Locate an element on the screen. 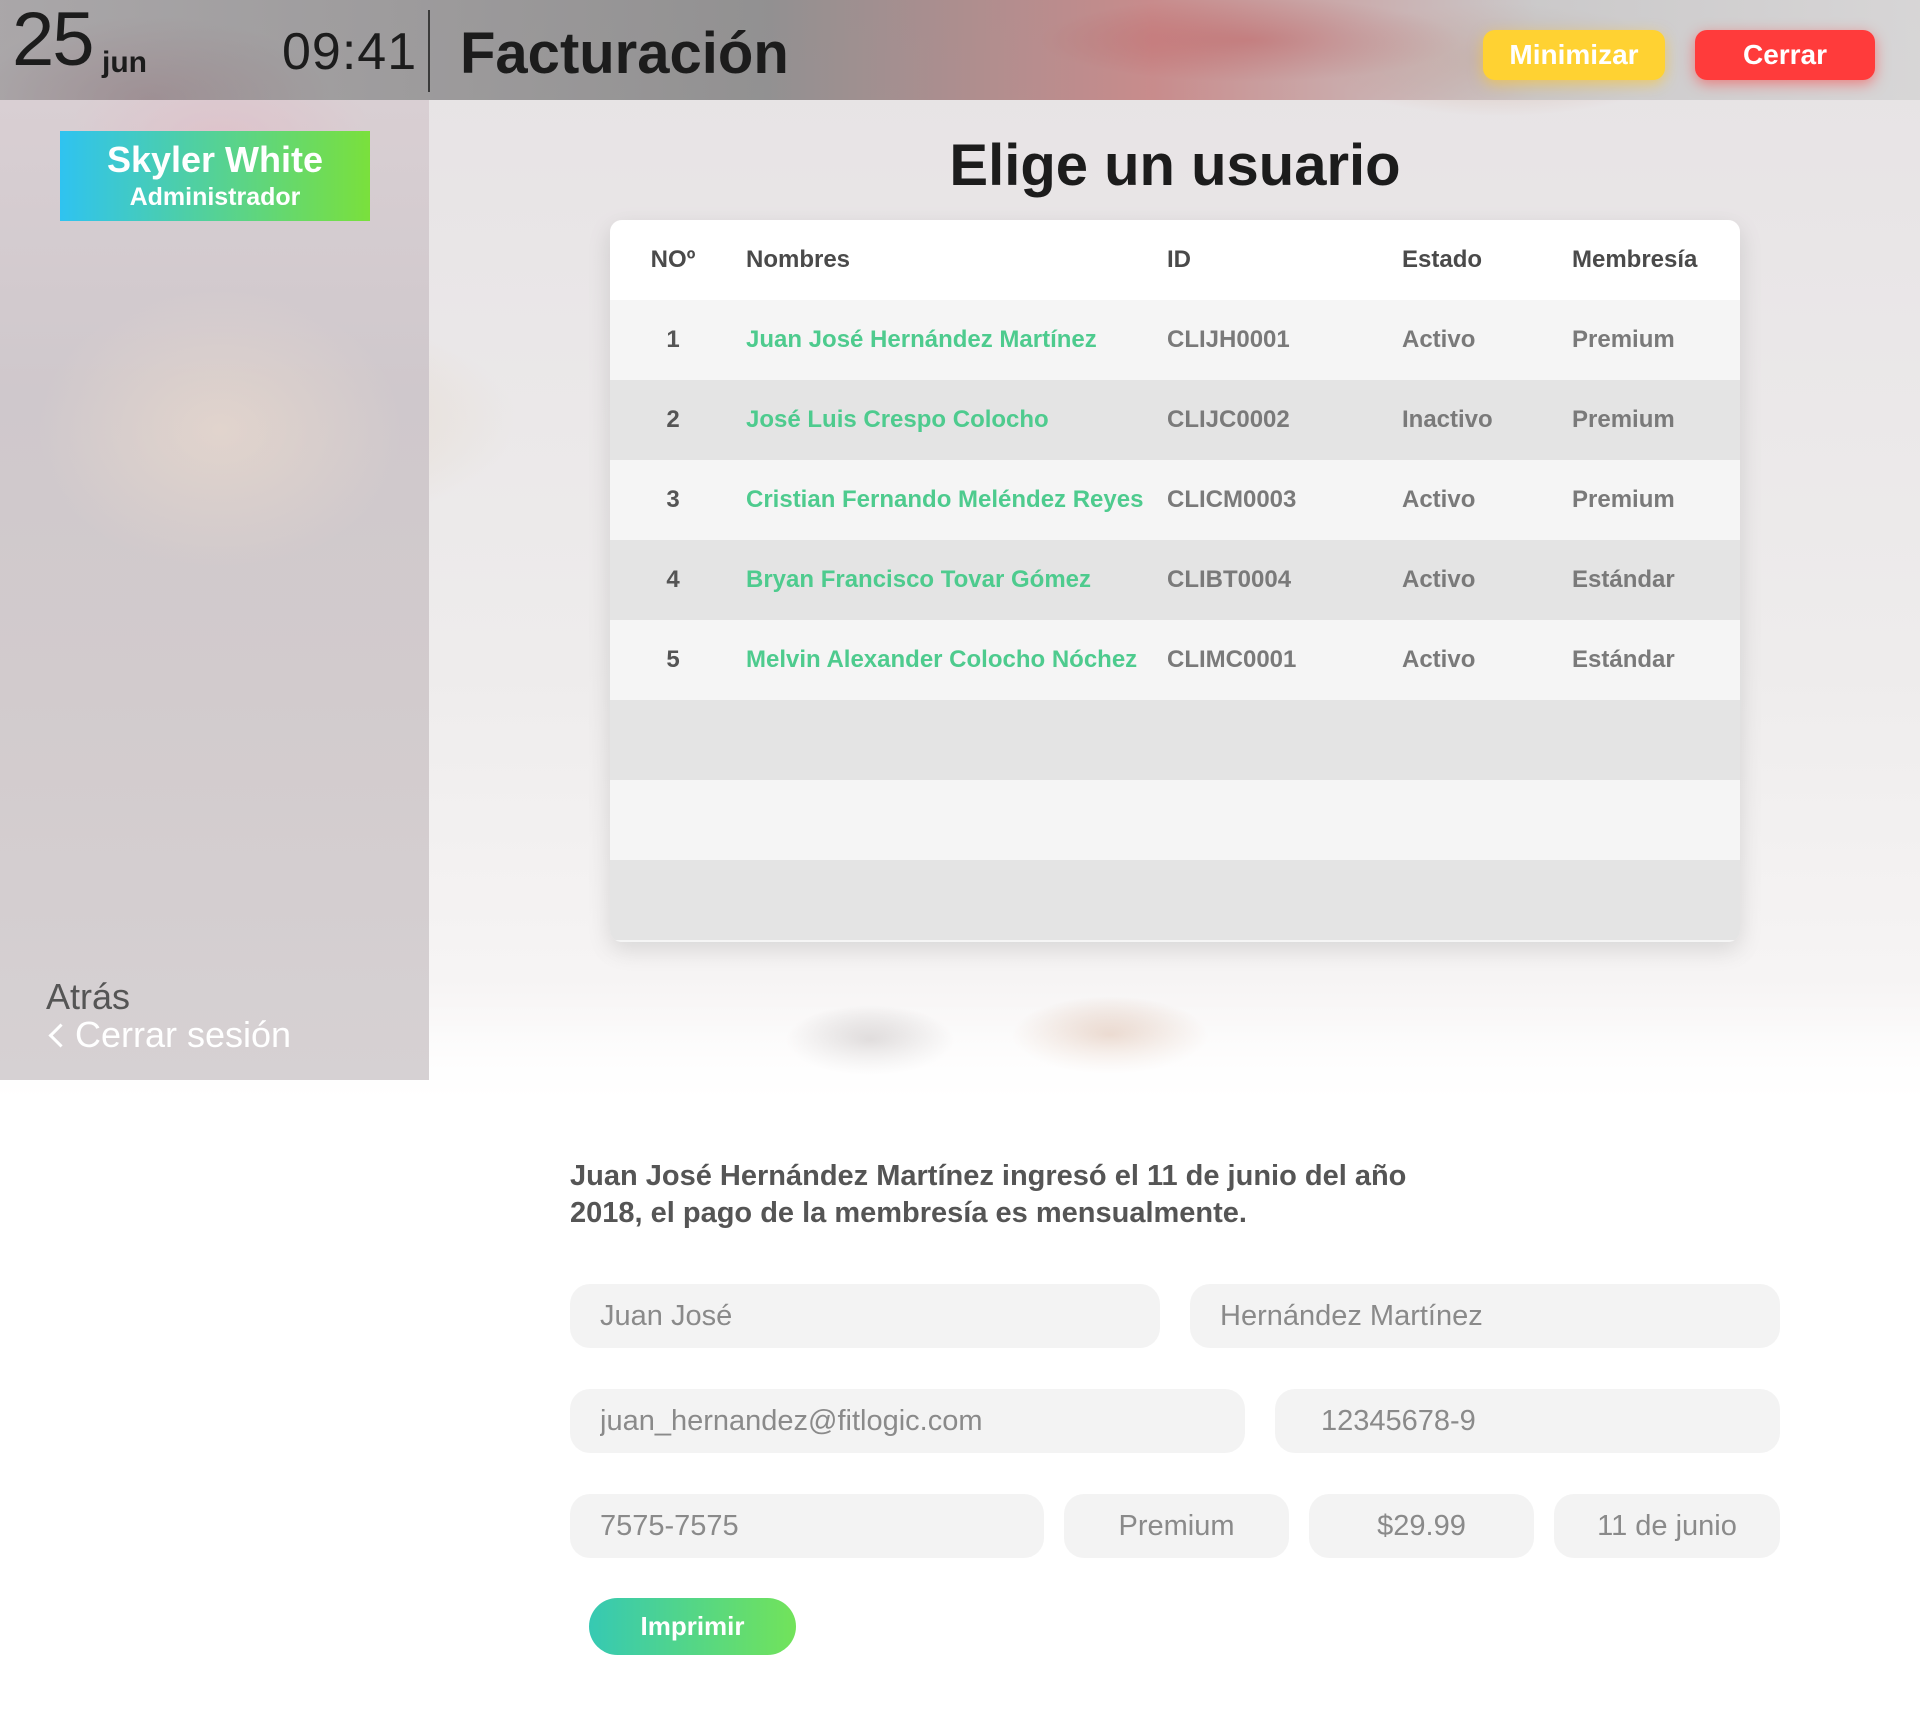 This screenshot has width=1920, height=1715. logout-link: Cerrar sesión is located at coordinates (167, 1035).